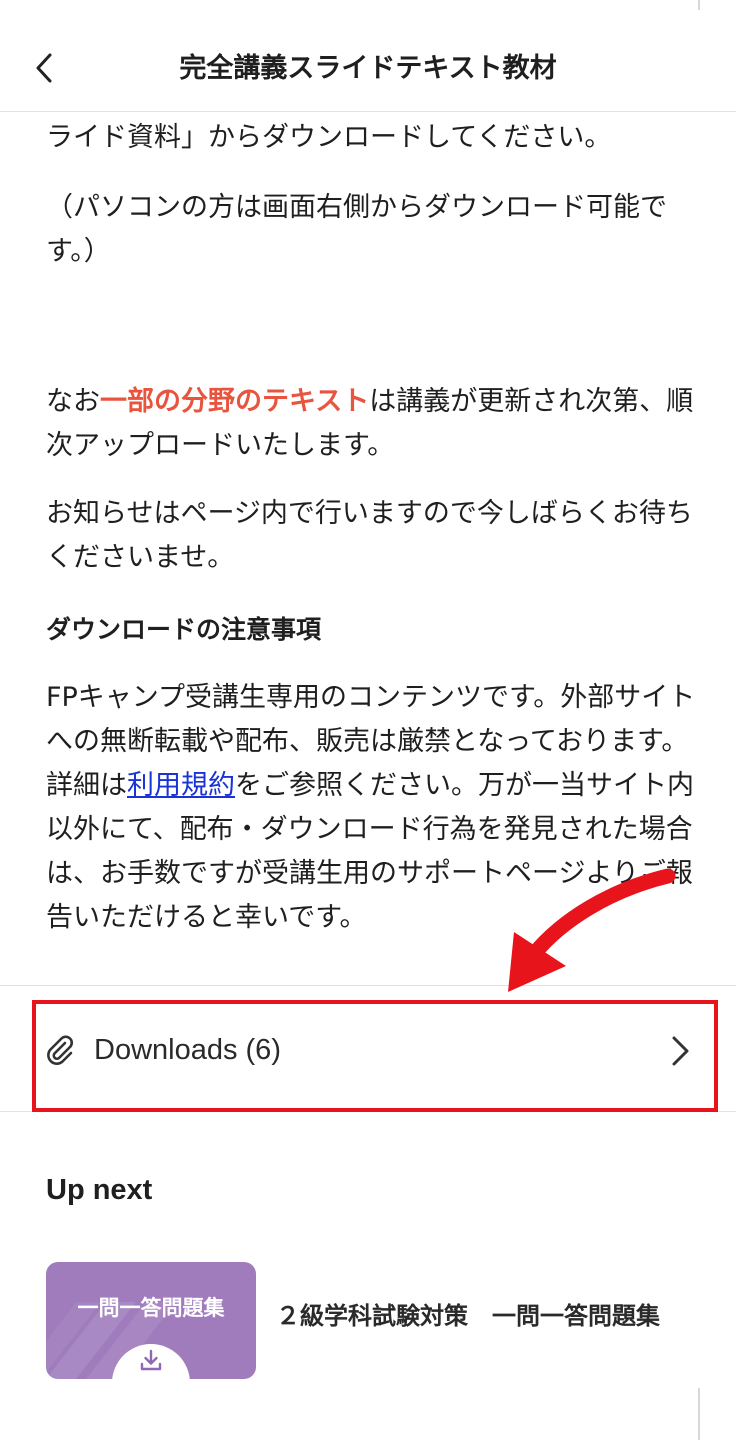 The image size is (736, 1440). Describe the element at coordinates (151, 1308) in the screenshot. I see `thumbnail-title: 一問一答問題集` at that location.